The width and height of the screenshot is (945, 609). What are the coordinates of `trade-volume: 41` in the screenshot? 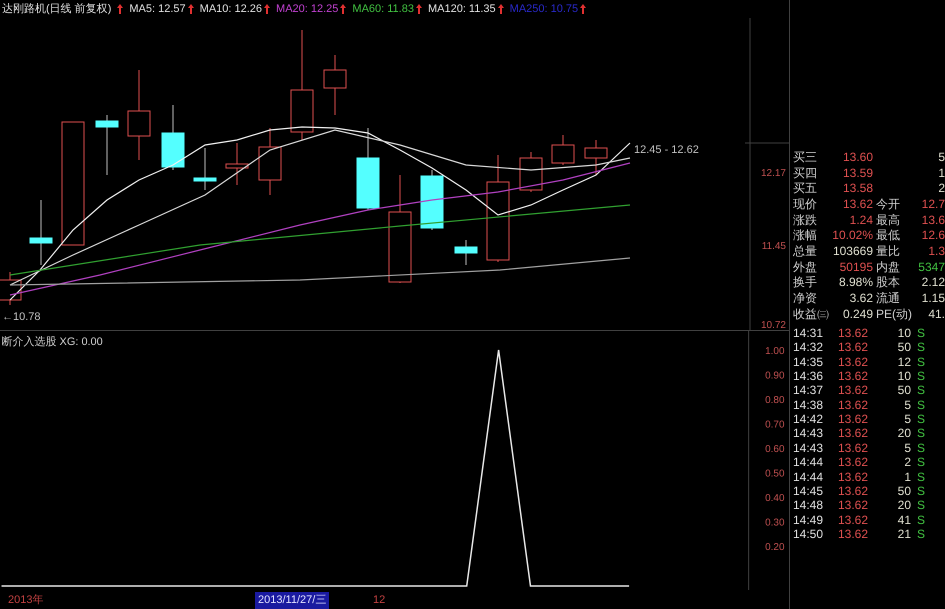 It's located at (903, 520).